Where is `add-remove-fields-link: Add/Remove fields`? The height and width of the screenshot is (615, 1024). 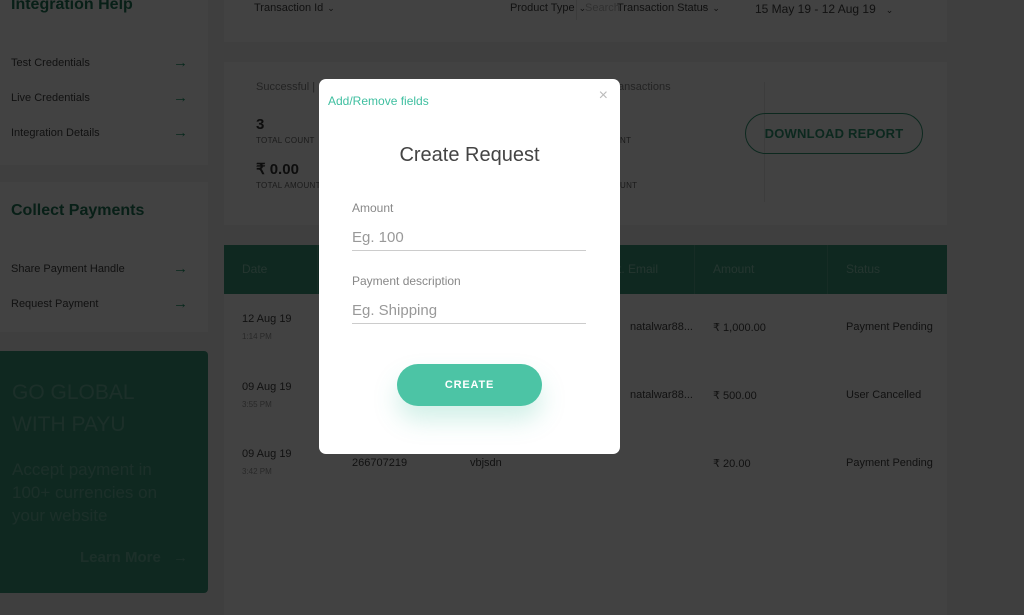
add-remove-fields-link: Add/Remove fields is located at coordinates (378, 101).